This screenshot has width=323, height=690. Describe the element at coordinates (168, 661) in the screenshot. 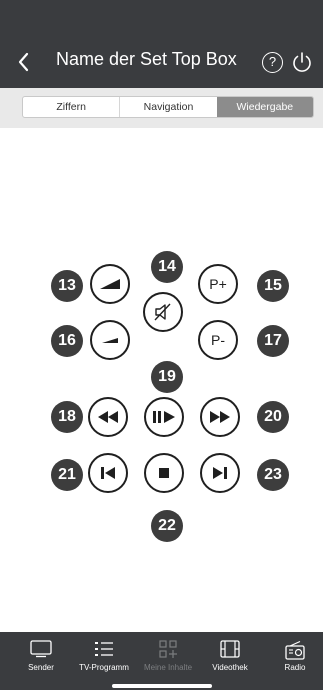

I see `tab-meine-inhalte: Meine Inhalte` at that location.